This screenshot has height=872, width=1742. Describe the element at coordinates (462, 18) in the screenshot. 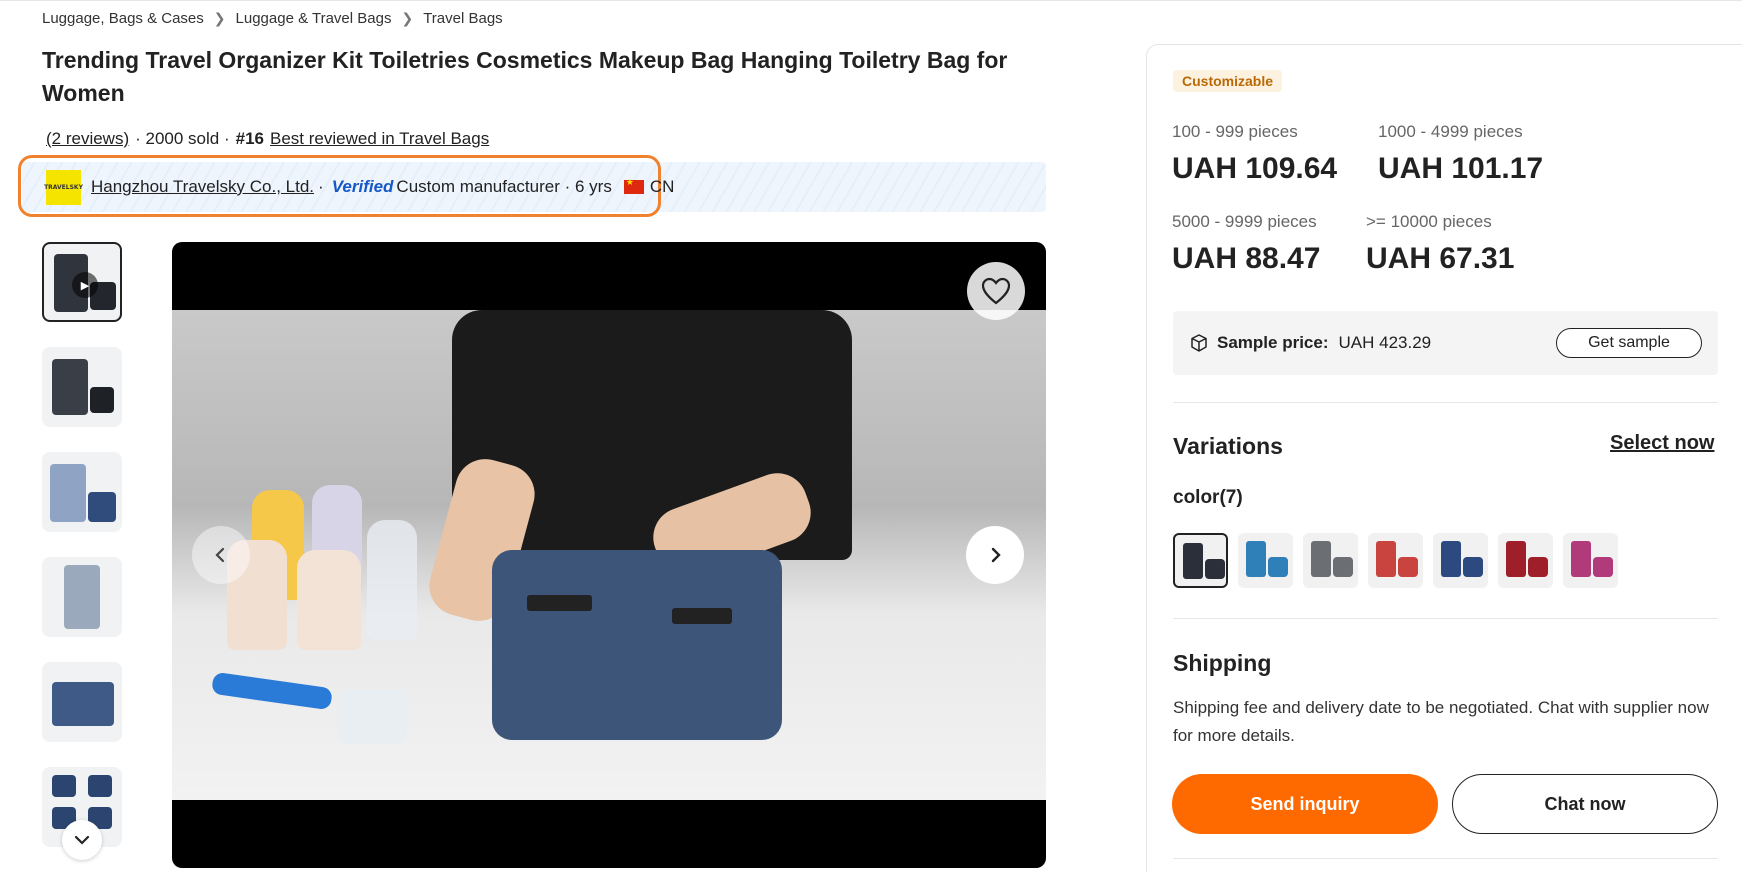

I see `breadcrumb-item-travel-bags: Travel Bags` at that location.